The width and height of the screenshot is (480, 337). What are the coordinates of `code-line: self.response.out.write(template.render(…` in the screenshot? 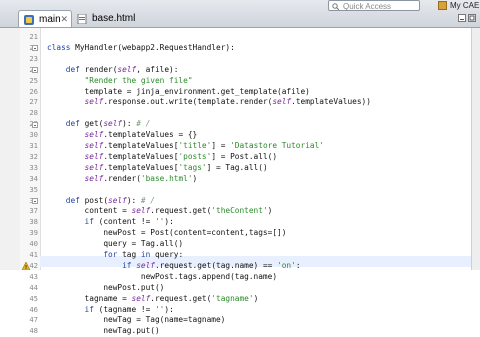 It's located at (209, 102).